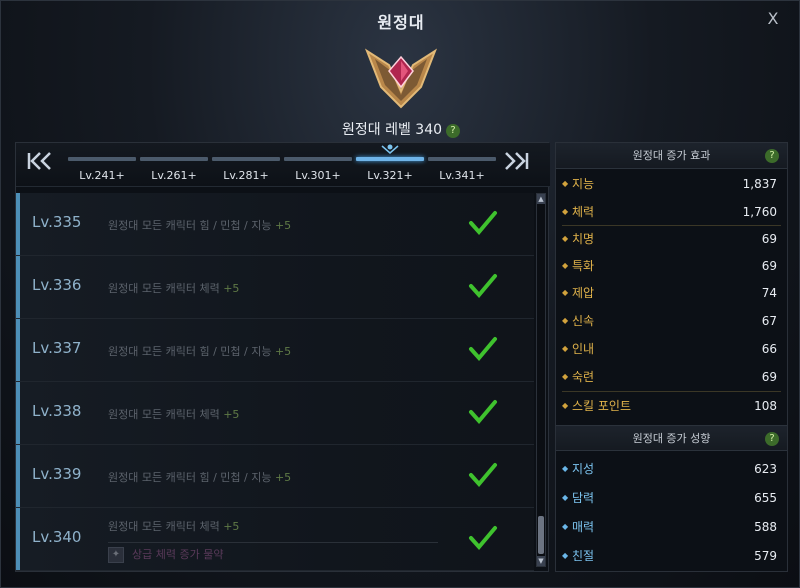 This screenshot has height=588, width=800. What do you see at coordinates (583, 184) in the screenshot?
I see `stat-name: 지능` at bounding box center [583, 184].